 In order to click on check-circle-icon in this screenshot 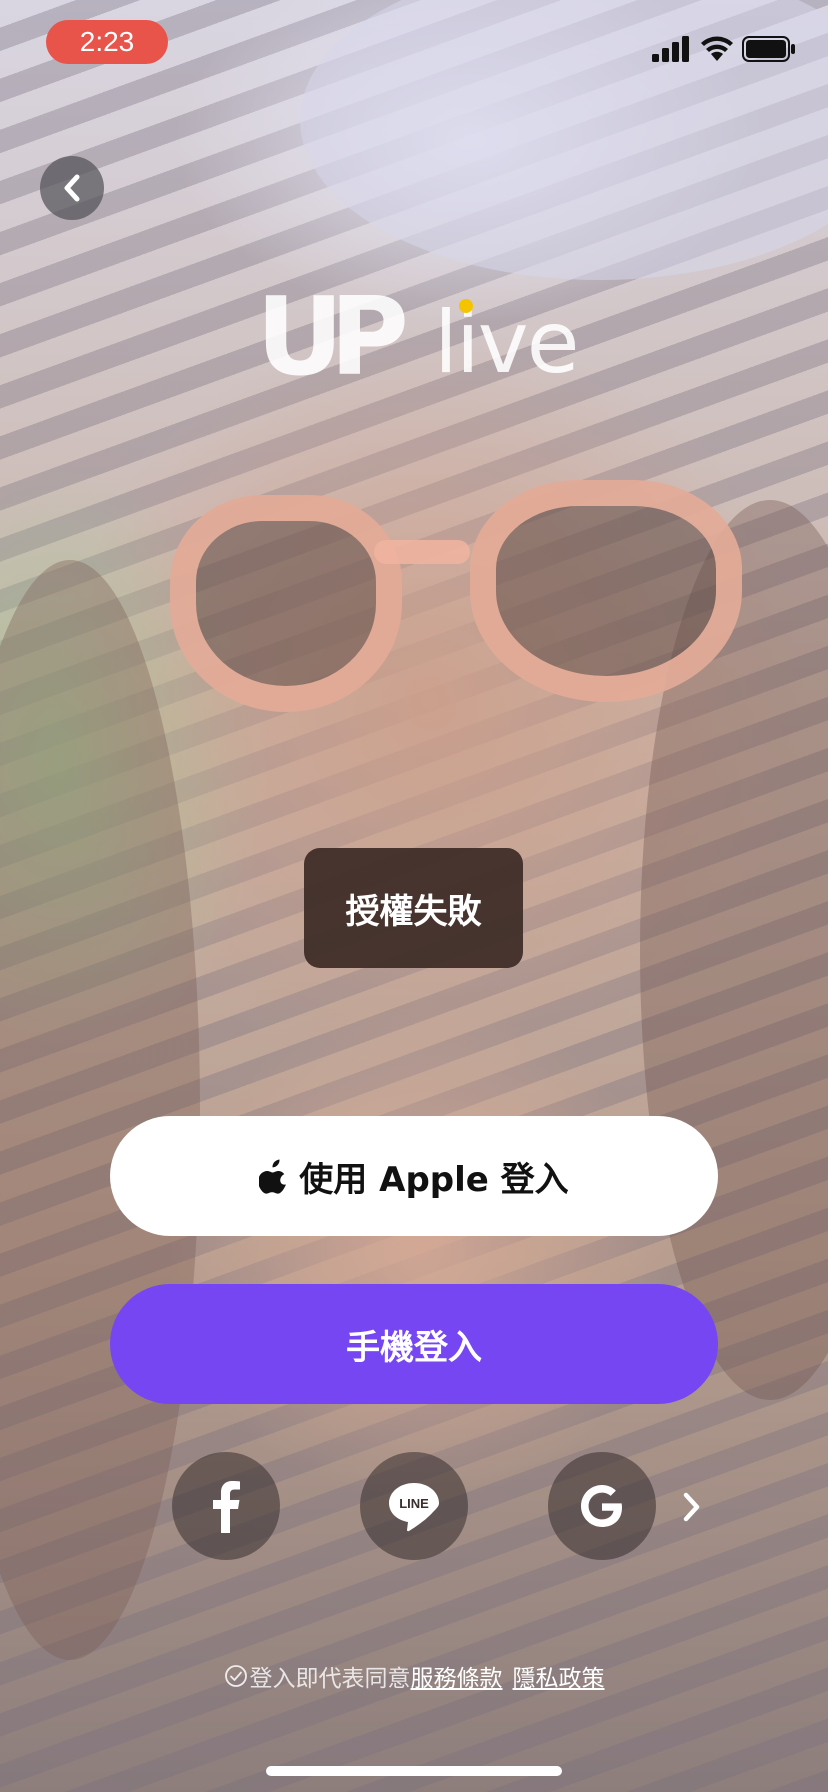, I will do `click(236, 1676)`.